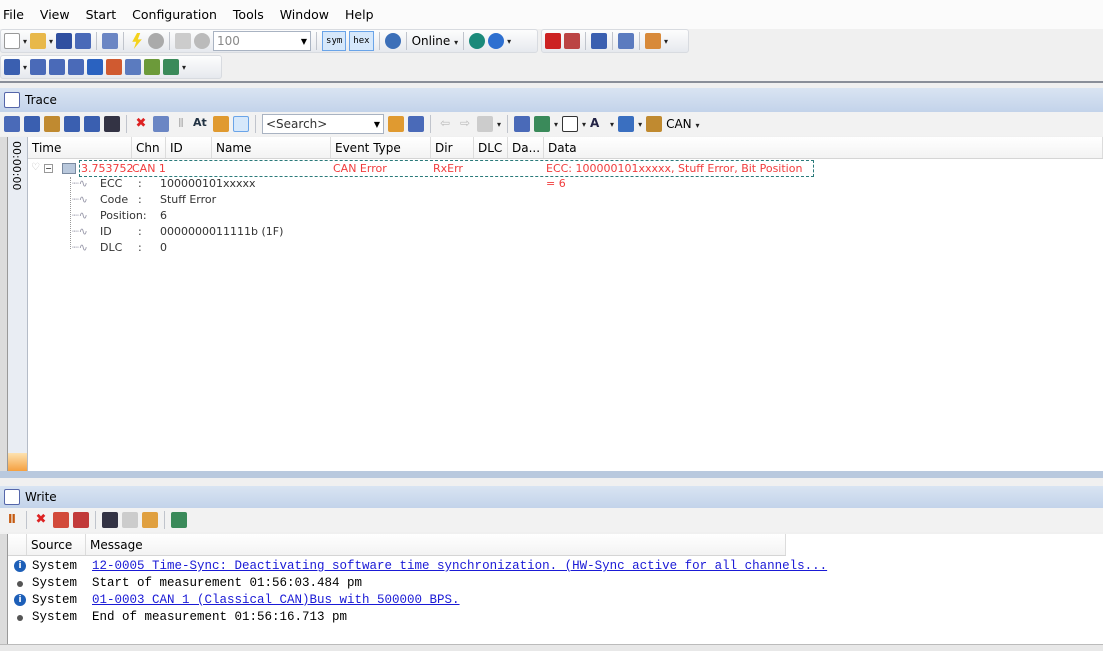 This screenshot has height=651, width=1103. I want to click on filter-tool-icon, so click(553, 41).